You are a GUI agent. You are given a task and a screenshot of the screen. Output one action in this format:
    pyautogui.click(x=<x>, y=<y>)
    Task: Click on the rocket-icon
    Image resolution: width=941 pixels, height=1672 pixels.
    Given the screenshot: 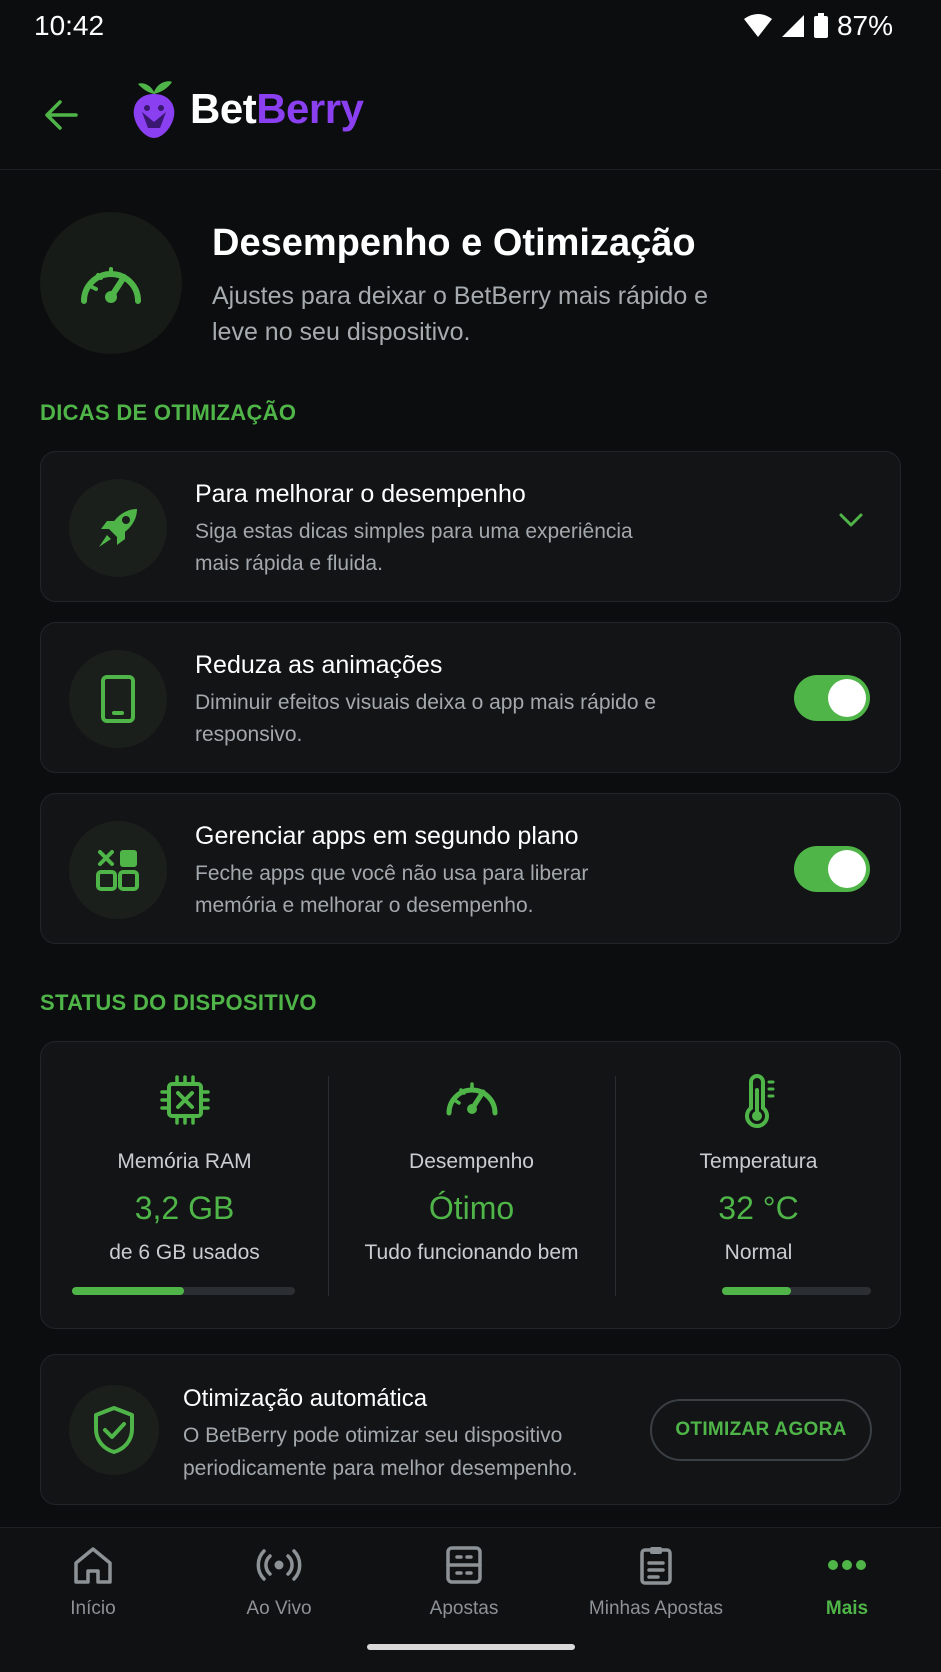 What is the action you would take?
    pyautogui.click(x=118, y=528)
    